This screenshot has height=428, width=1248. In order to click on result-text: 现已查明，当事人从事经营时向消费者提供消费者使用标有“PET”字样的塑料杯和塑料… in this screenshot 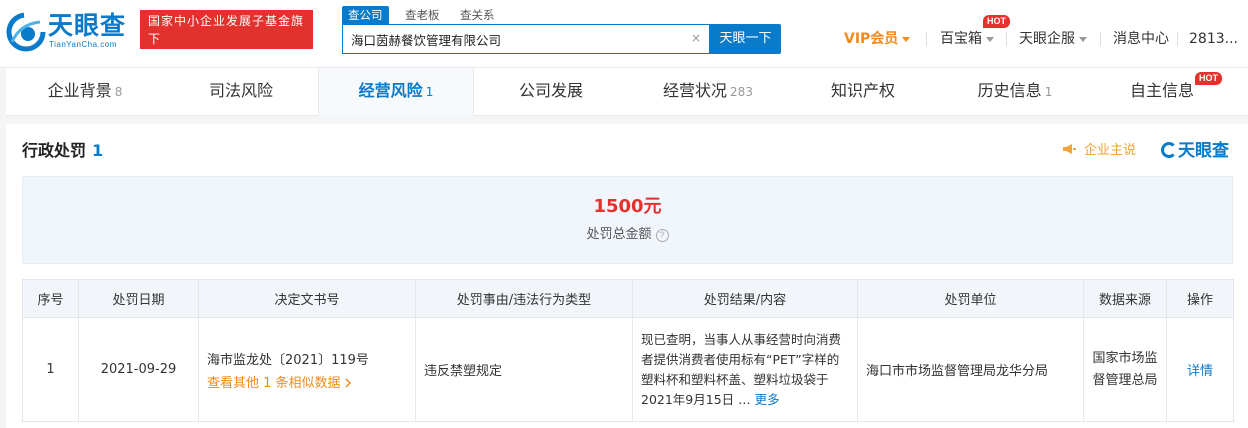, I will do `click(741, 369)`.